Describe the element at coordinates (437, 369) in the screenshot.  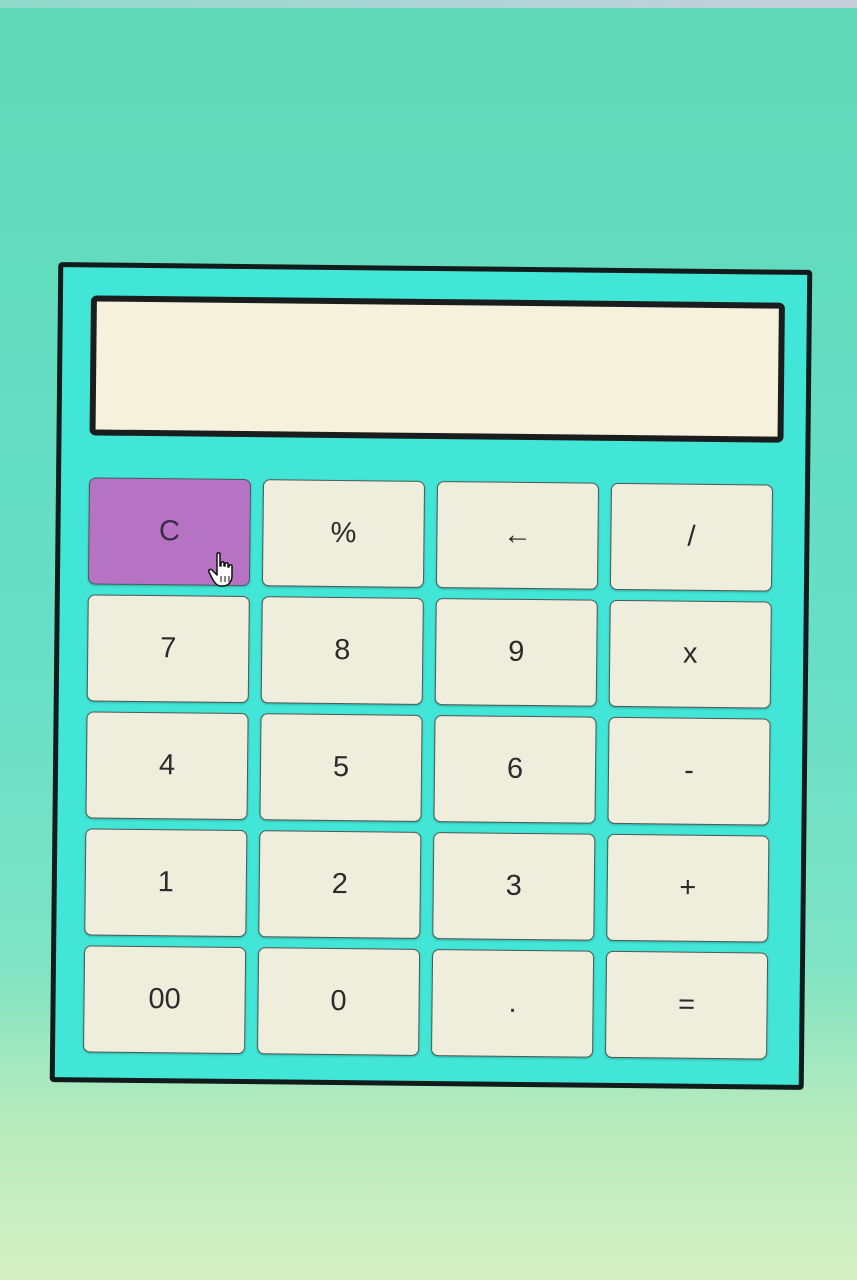
I see `calculator-display` at that location.